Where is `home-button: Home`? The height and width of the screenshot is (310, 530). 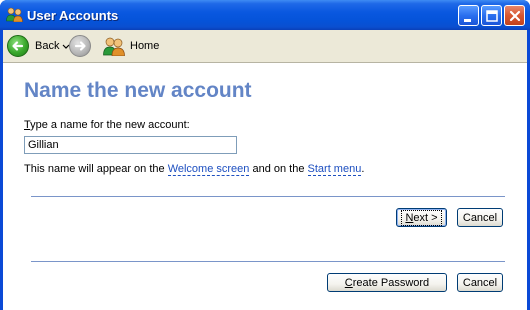 home-button: Home is located at coordinates (131, 46).